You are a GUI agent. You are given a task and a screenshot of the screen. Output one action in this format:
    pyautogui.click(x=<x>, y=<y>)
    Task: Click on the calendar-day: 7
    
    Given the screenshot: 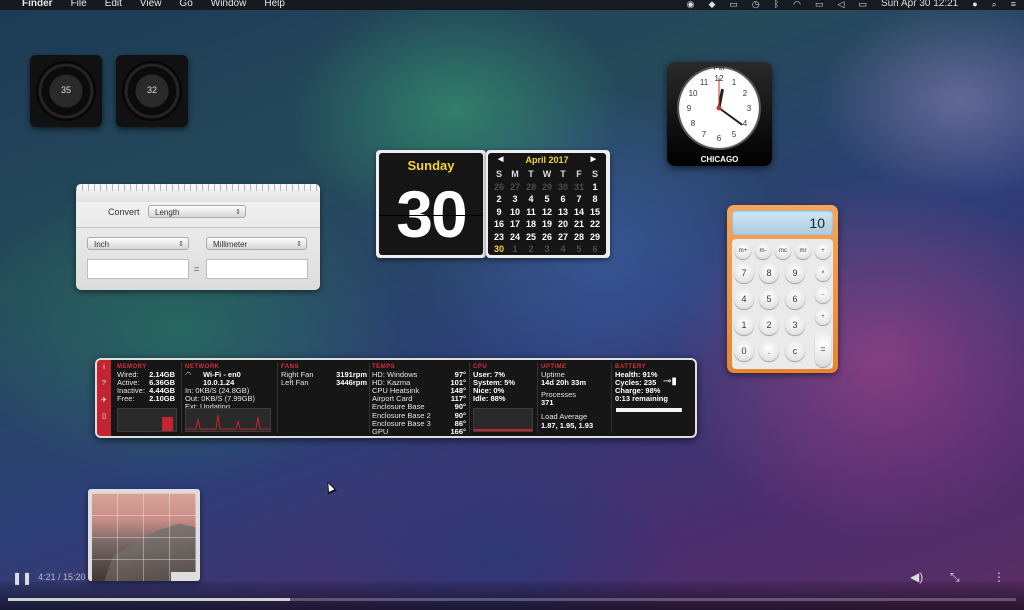 What is the action you would take?
    pyautogui.click(x=579, y=200)
    